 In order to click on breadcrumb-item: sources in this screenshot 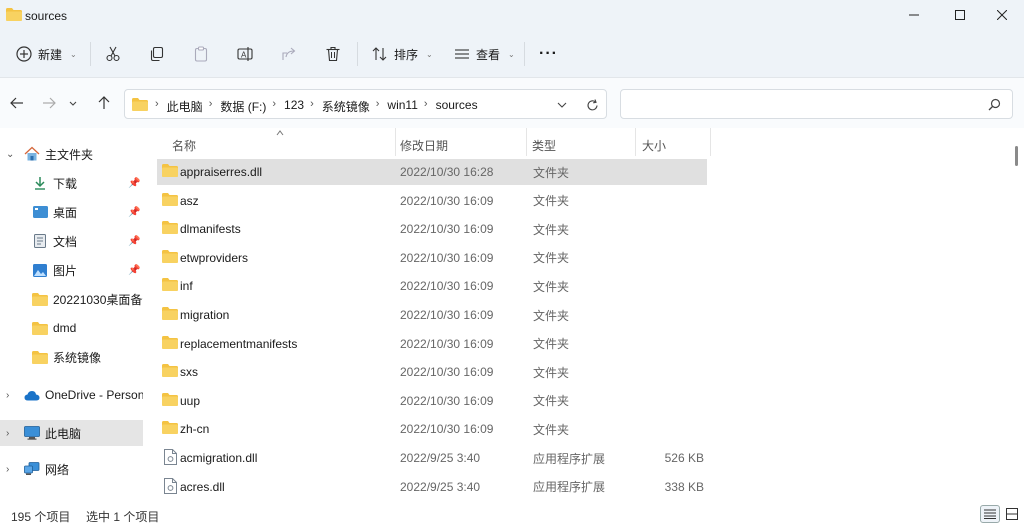, I will do `click(457, 106)`.